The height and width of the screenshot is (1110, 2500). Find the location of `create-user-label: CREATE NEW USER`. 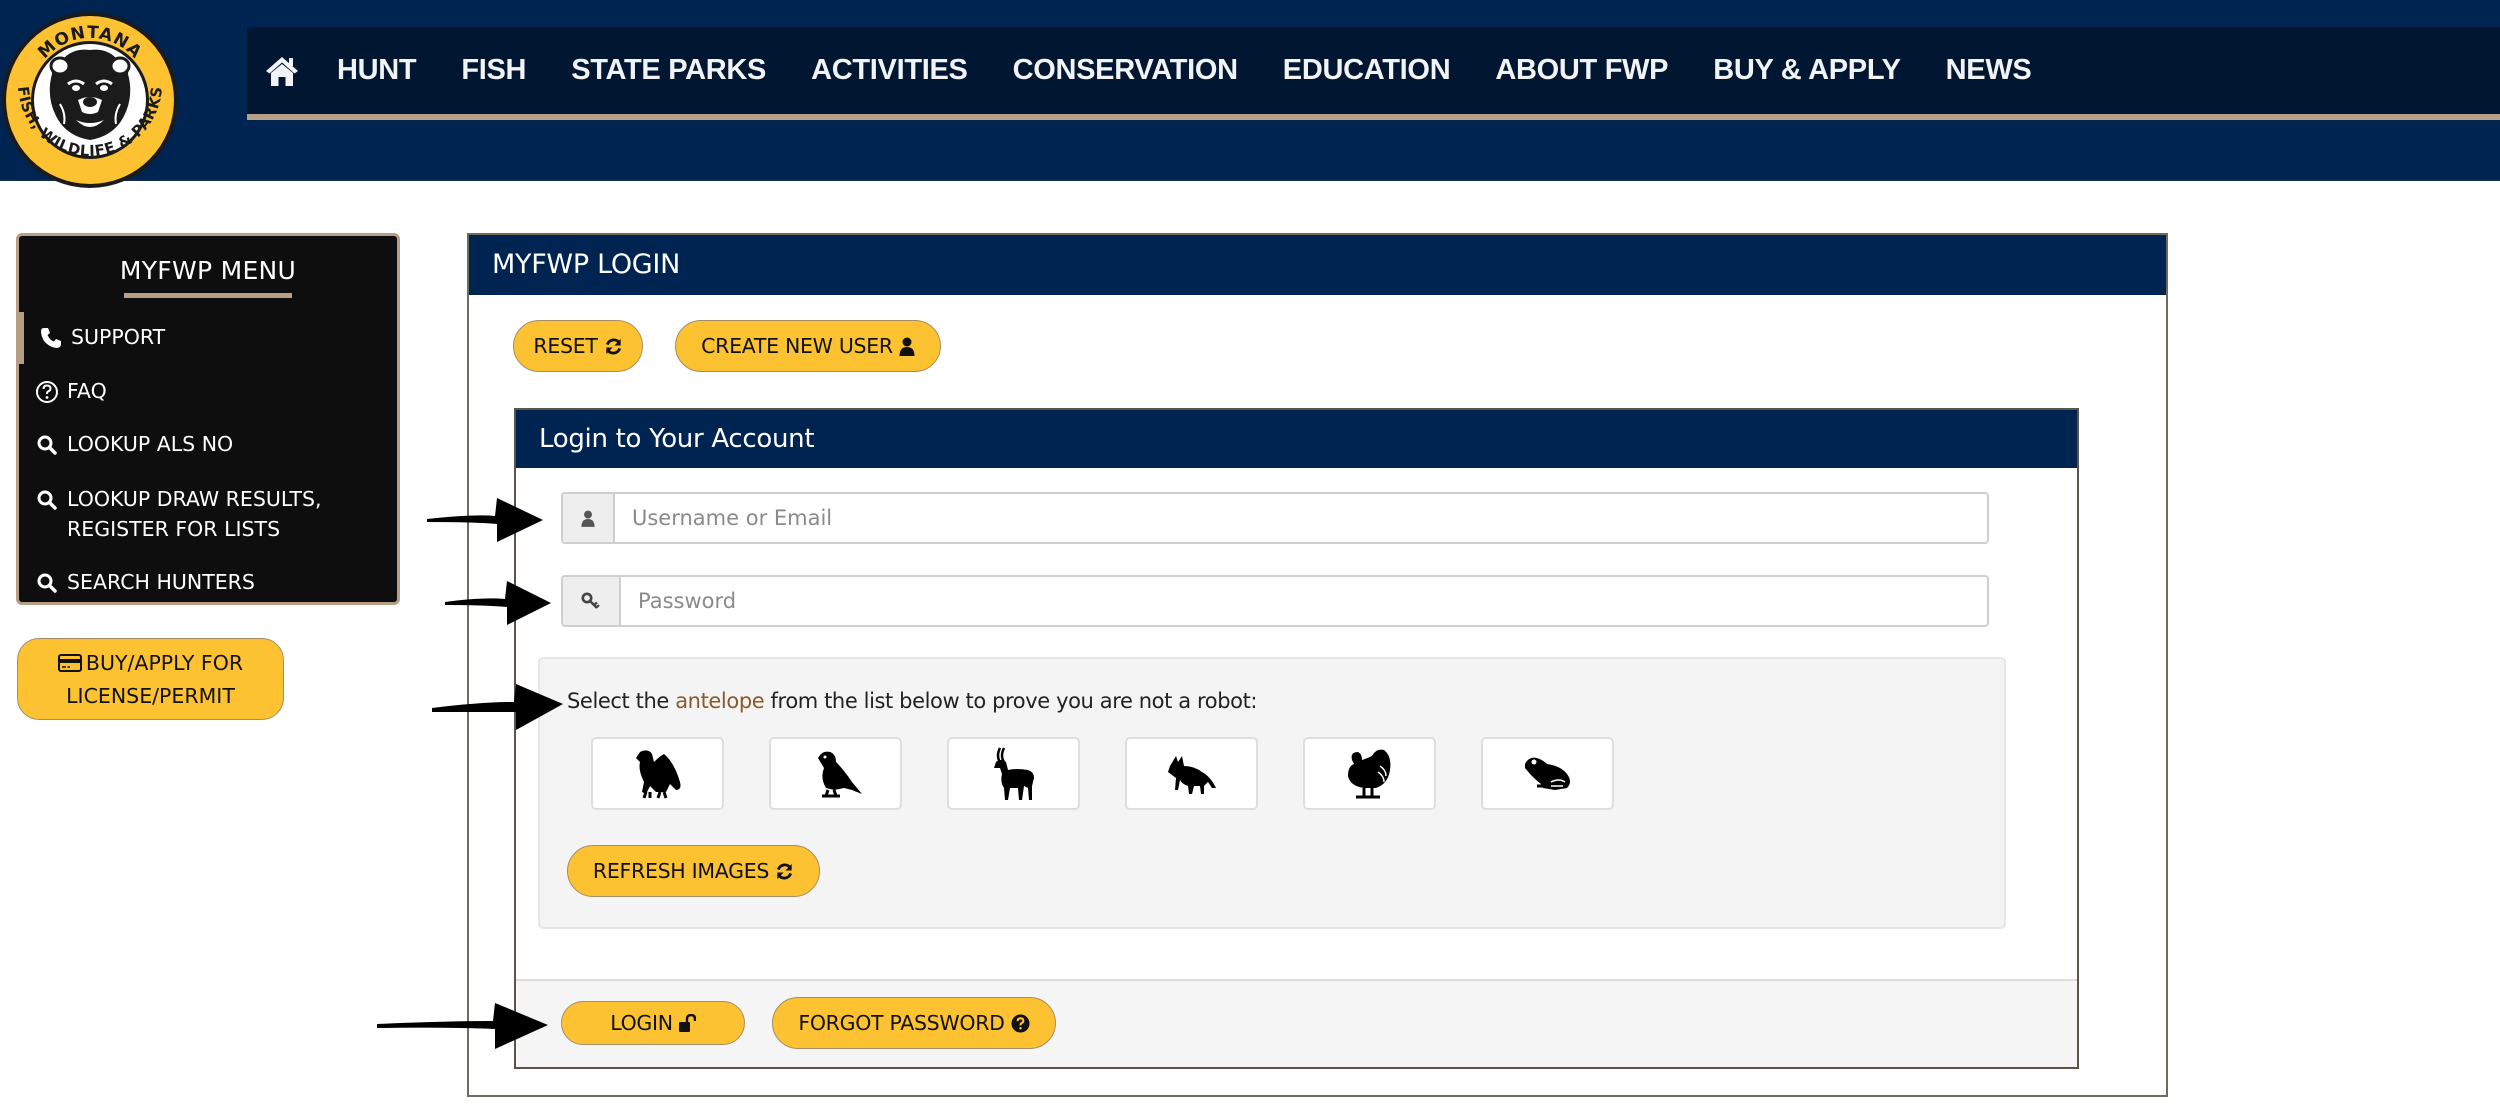

create-user-label: CREATE NEW USER is located at coordinates (797, 346).